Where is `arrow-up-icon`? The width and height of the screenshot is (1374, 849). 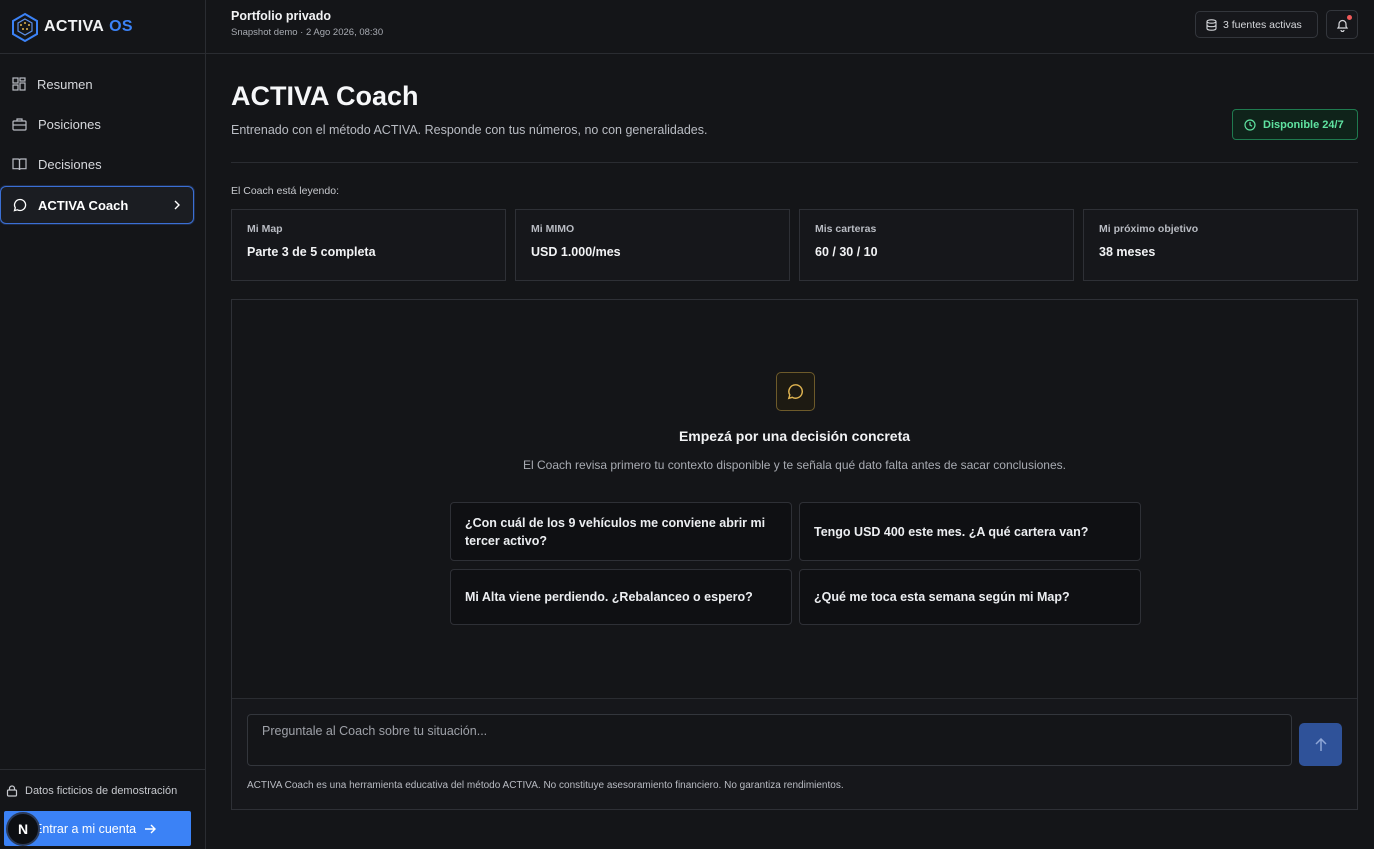 arrow-up-icon is located at coordinates (1320, 744).